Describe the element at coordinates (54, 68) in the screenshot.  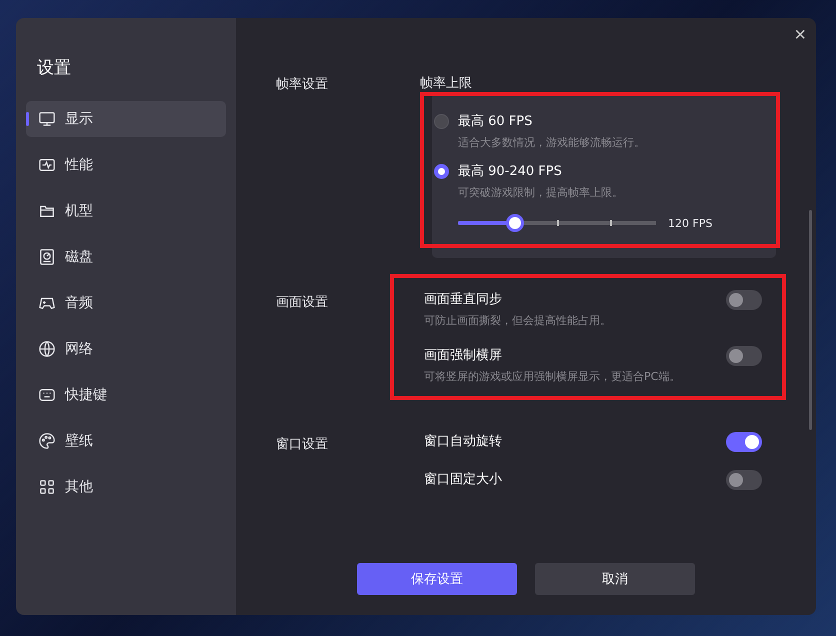
I see `sidebar-title: 设置` at that location.